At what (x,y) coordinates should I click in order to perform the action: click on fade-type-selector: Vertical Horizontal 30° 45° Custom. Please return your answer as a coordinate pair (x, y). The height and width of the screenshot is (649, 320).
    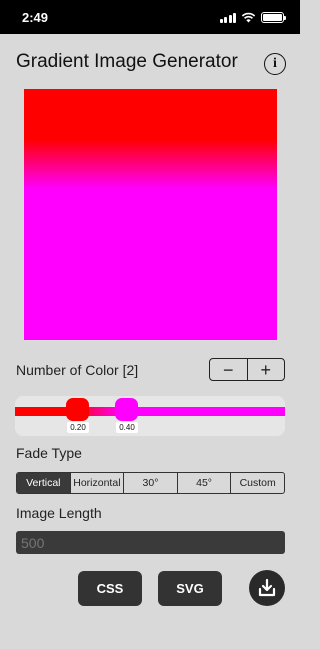
    Looking at the image, I should click on (150, 483).